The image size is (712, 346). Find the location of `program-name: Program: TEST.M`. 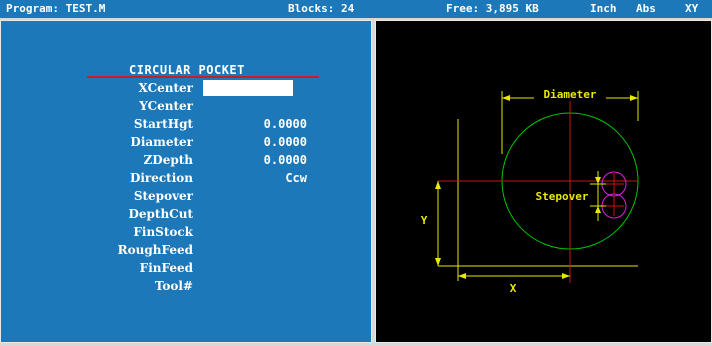

program-name: Program: TEST.M is located at coordinates (56, 8).